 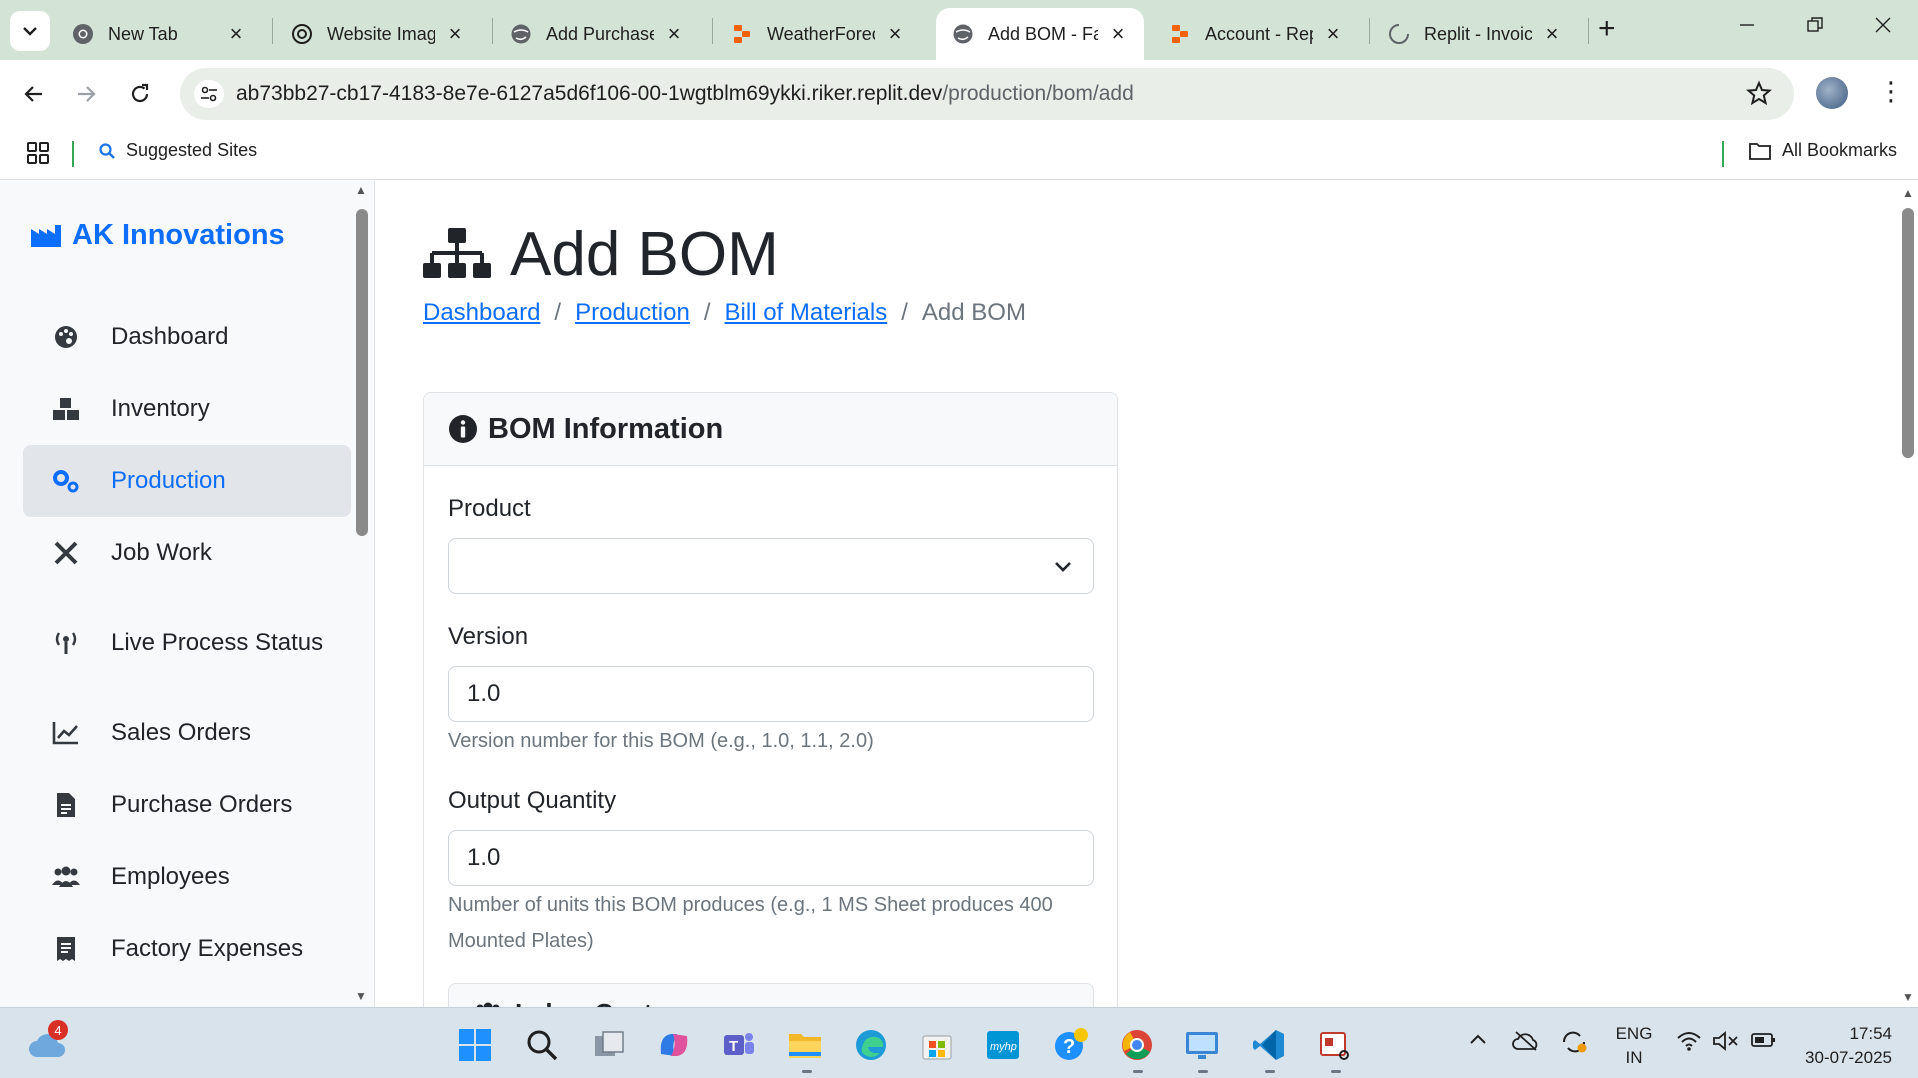 What do you see at coordinates (742, 34) in the screenshot?
I see `replit-icon` at bounding box center [742, 34].